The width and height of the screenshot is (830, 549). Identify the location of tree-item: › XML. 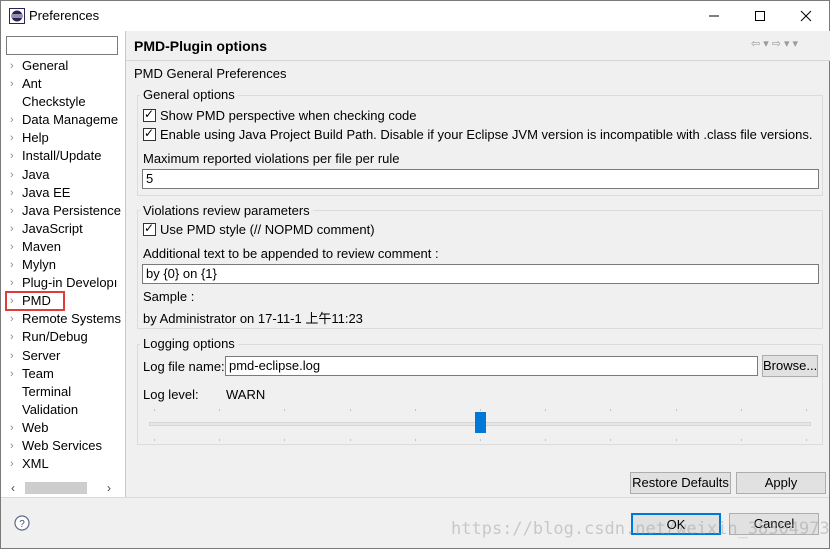
(63, 464).